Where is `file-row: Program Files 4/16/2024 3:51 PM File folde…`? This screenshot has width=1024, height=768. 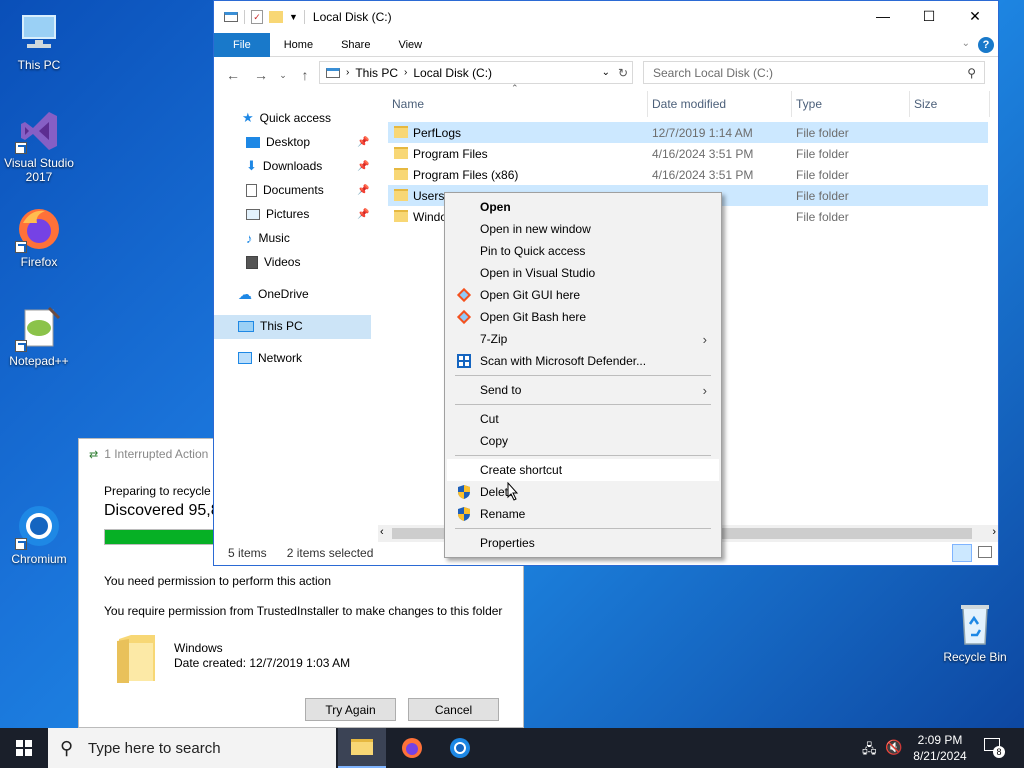
file-row: Program Files 4/16/2024 3:51 PM File folde… is located at coordinates (688, 153).